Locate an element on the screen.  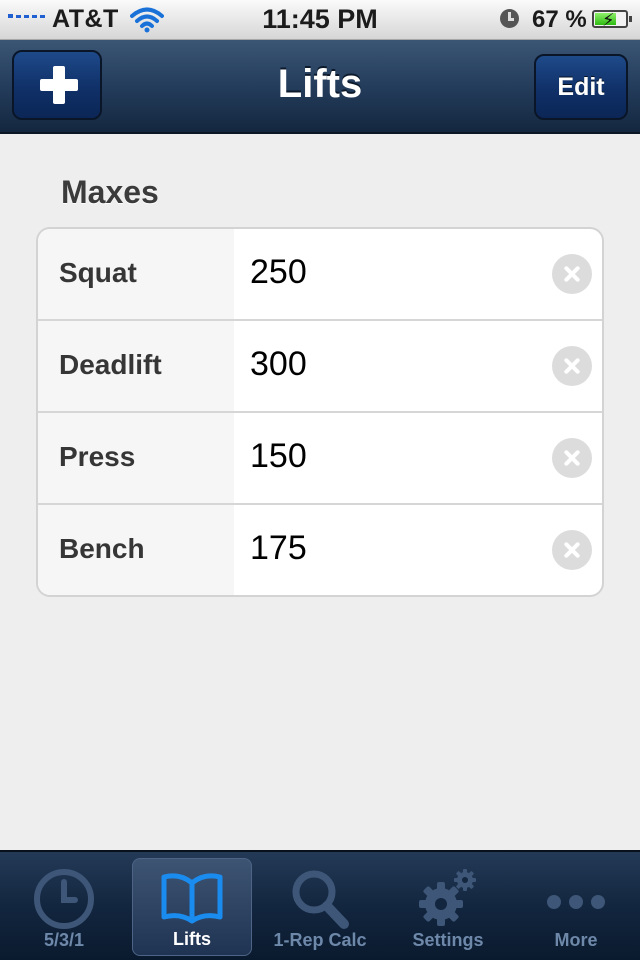
max-row-deadlift: Deadlift 300 is located at coordinates (320, 367).